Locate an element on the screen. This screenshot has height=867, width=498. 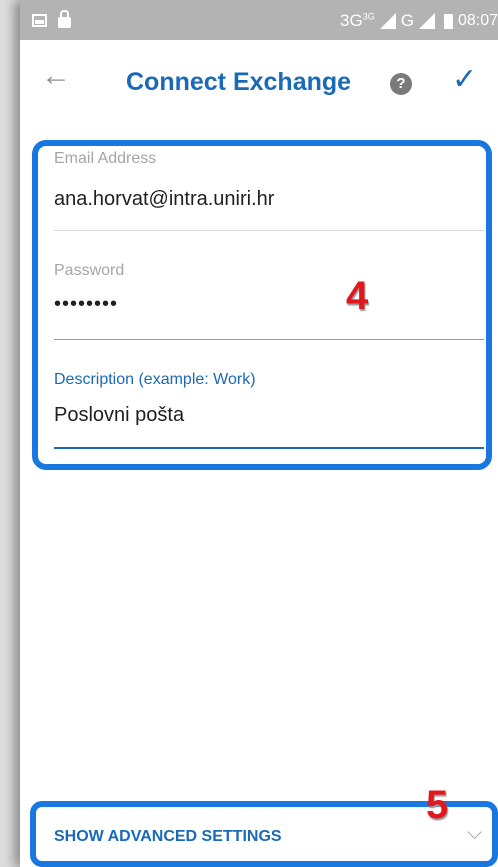
description-field: Poslovni pošta is located at coordinates (119, 415).